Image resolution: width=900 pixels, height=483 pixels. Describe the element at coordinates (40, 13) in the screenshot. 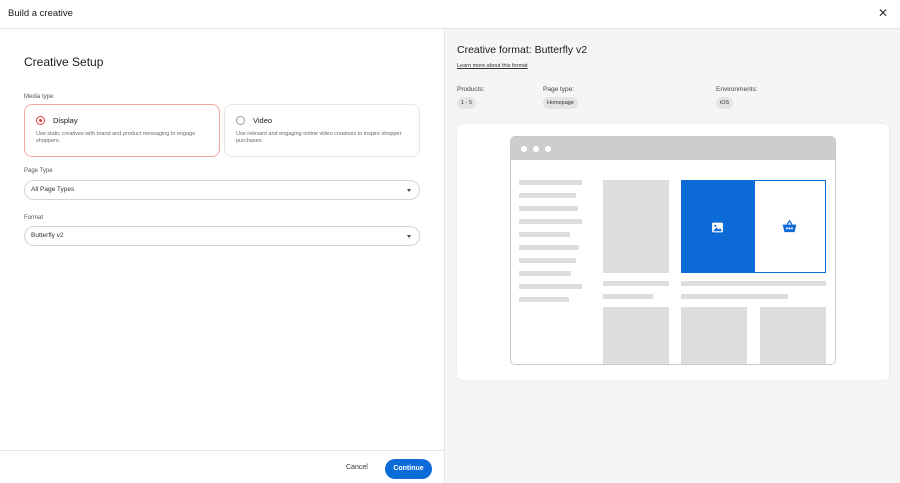

I see `dialog-title: Build a creative` at that location.